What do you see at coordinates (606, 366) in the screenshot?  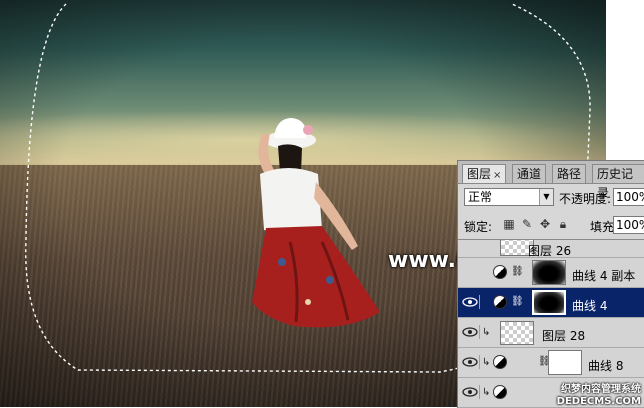 I see `layer-name: 曲线 8` at bounding box center [606, 366].